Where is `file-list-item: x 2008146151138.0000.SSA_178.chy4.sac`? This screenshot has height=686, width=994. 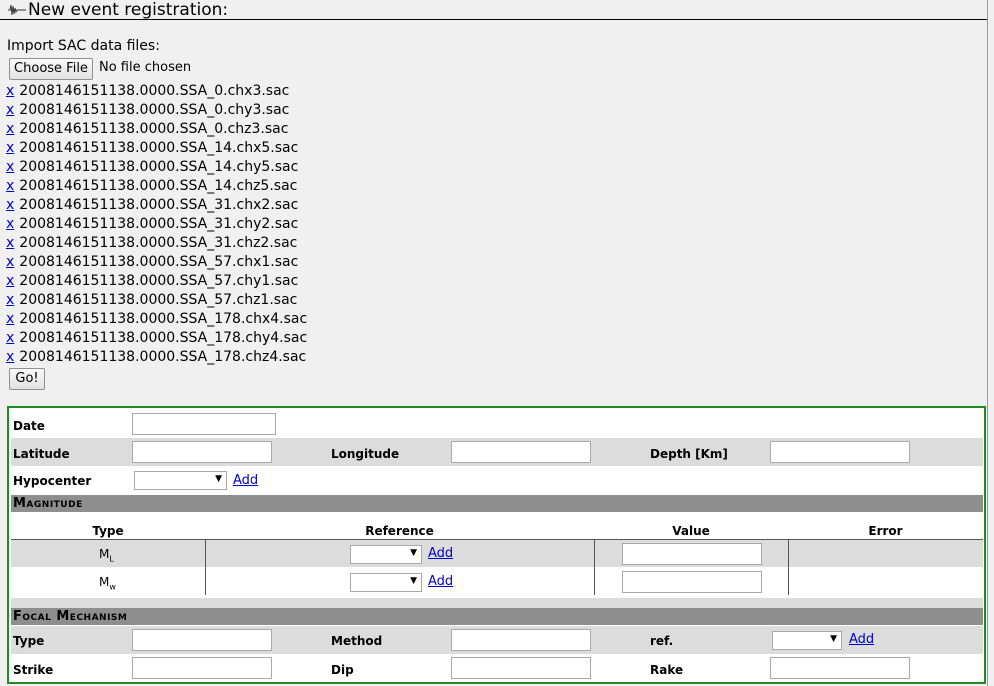
file-list-item: x 2008146151138.0000.SSA_178.chy4.sac is located at coordinates (156, 338).